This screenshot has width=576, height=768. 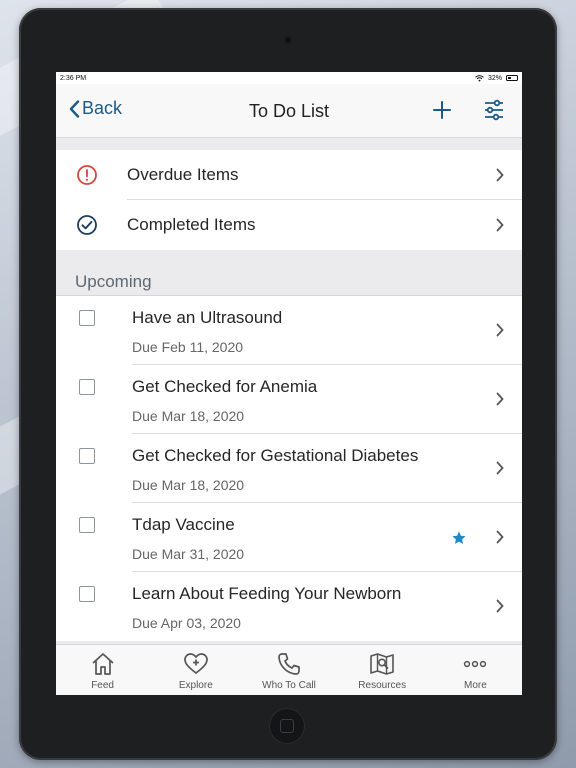 I want to click on phone-icon, so click(x=289, y=664).